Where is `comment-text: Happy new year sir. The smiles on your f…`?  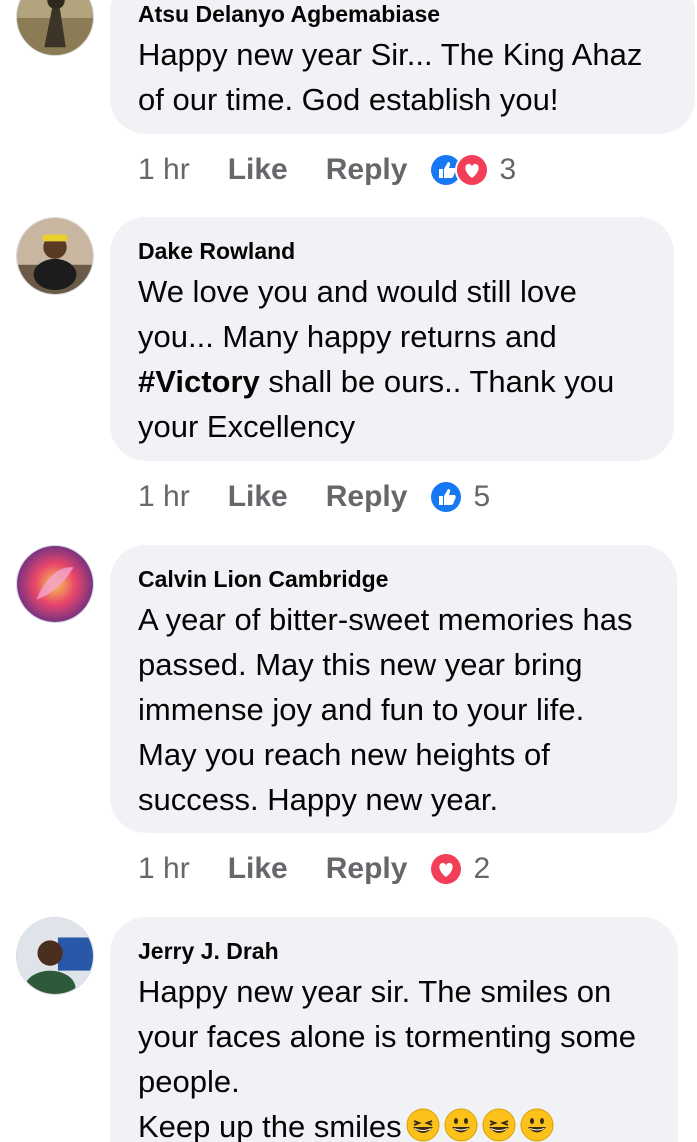 comment-text: Happy new year sir. The smiles on your f… is located at coordinates (395, 1055).